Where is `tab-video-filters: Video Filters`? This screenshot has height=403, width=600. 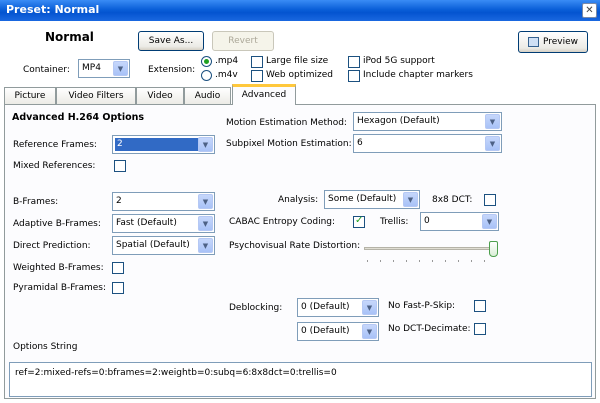
tab-video-filters: Video Filters is located at coordinates (96, 95).